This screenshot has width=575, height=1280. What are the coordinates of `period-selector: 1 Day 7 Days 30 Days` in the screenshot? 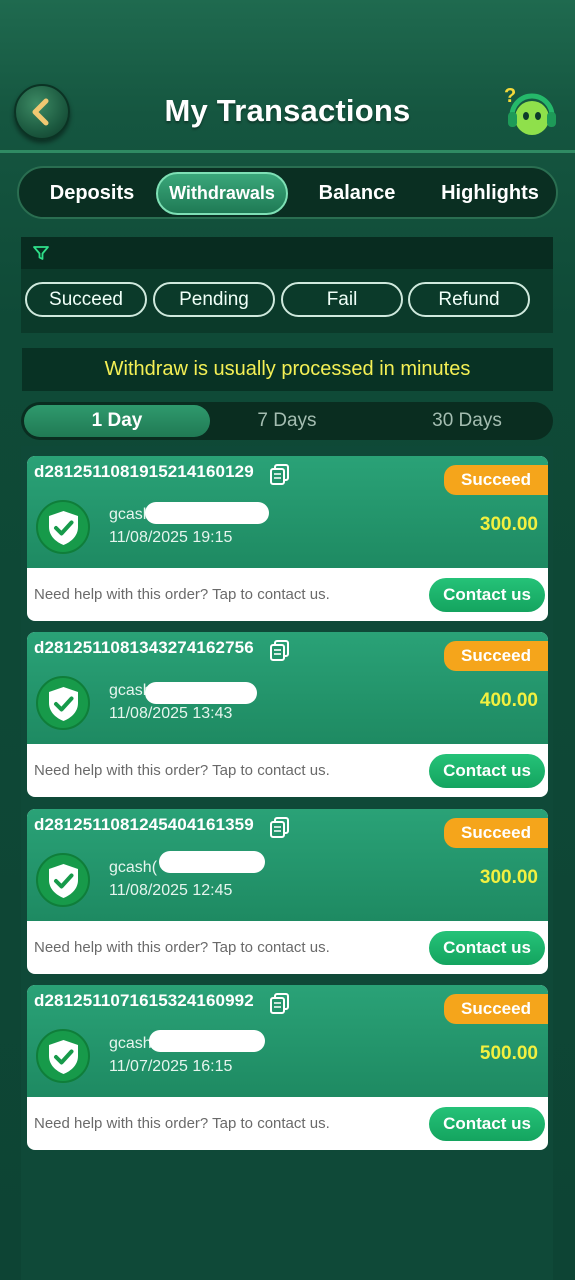 It's located at (287, 421).